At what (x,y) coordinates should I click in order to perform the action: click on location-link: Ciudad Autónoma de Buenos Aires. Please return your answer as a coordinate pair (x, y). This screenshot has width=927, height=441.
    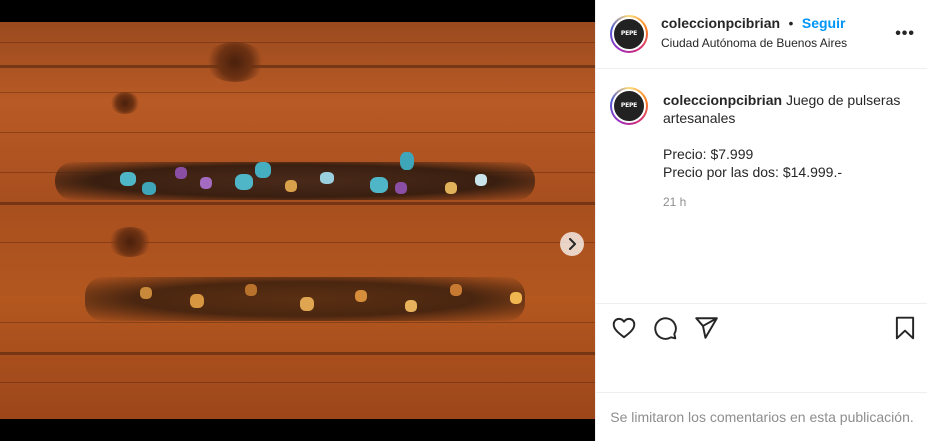
    Looking at the image, I should click on (754, 43).